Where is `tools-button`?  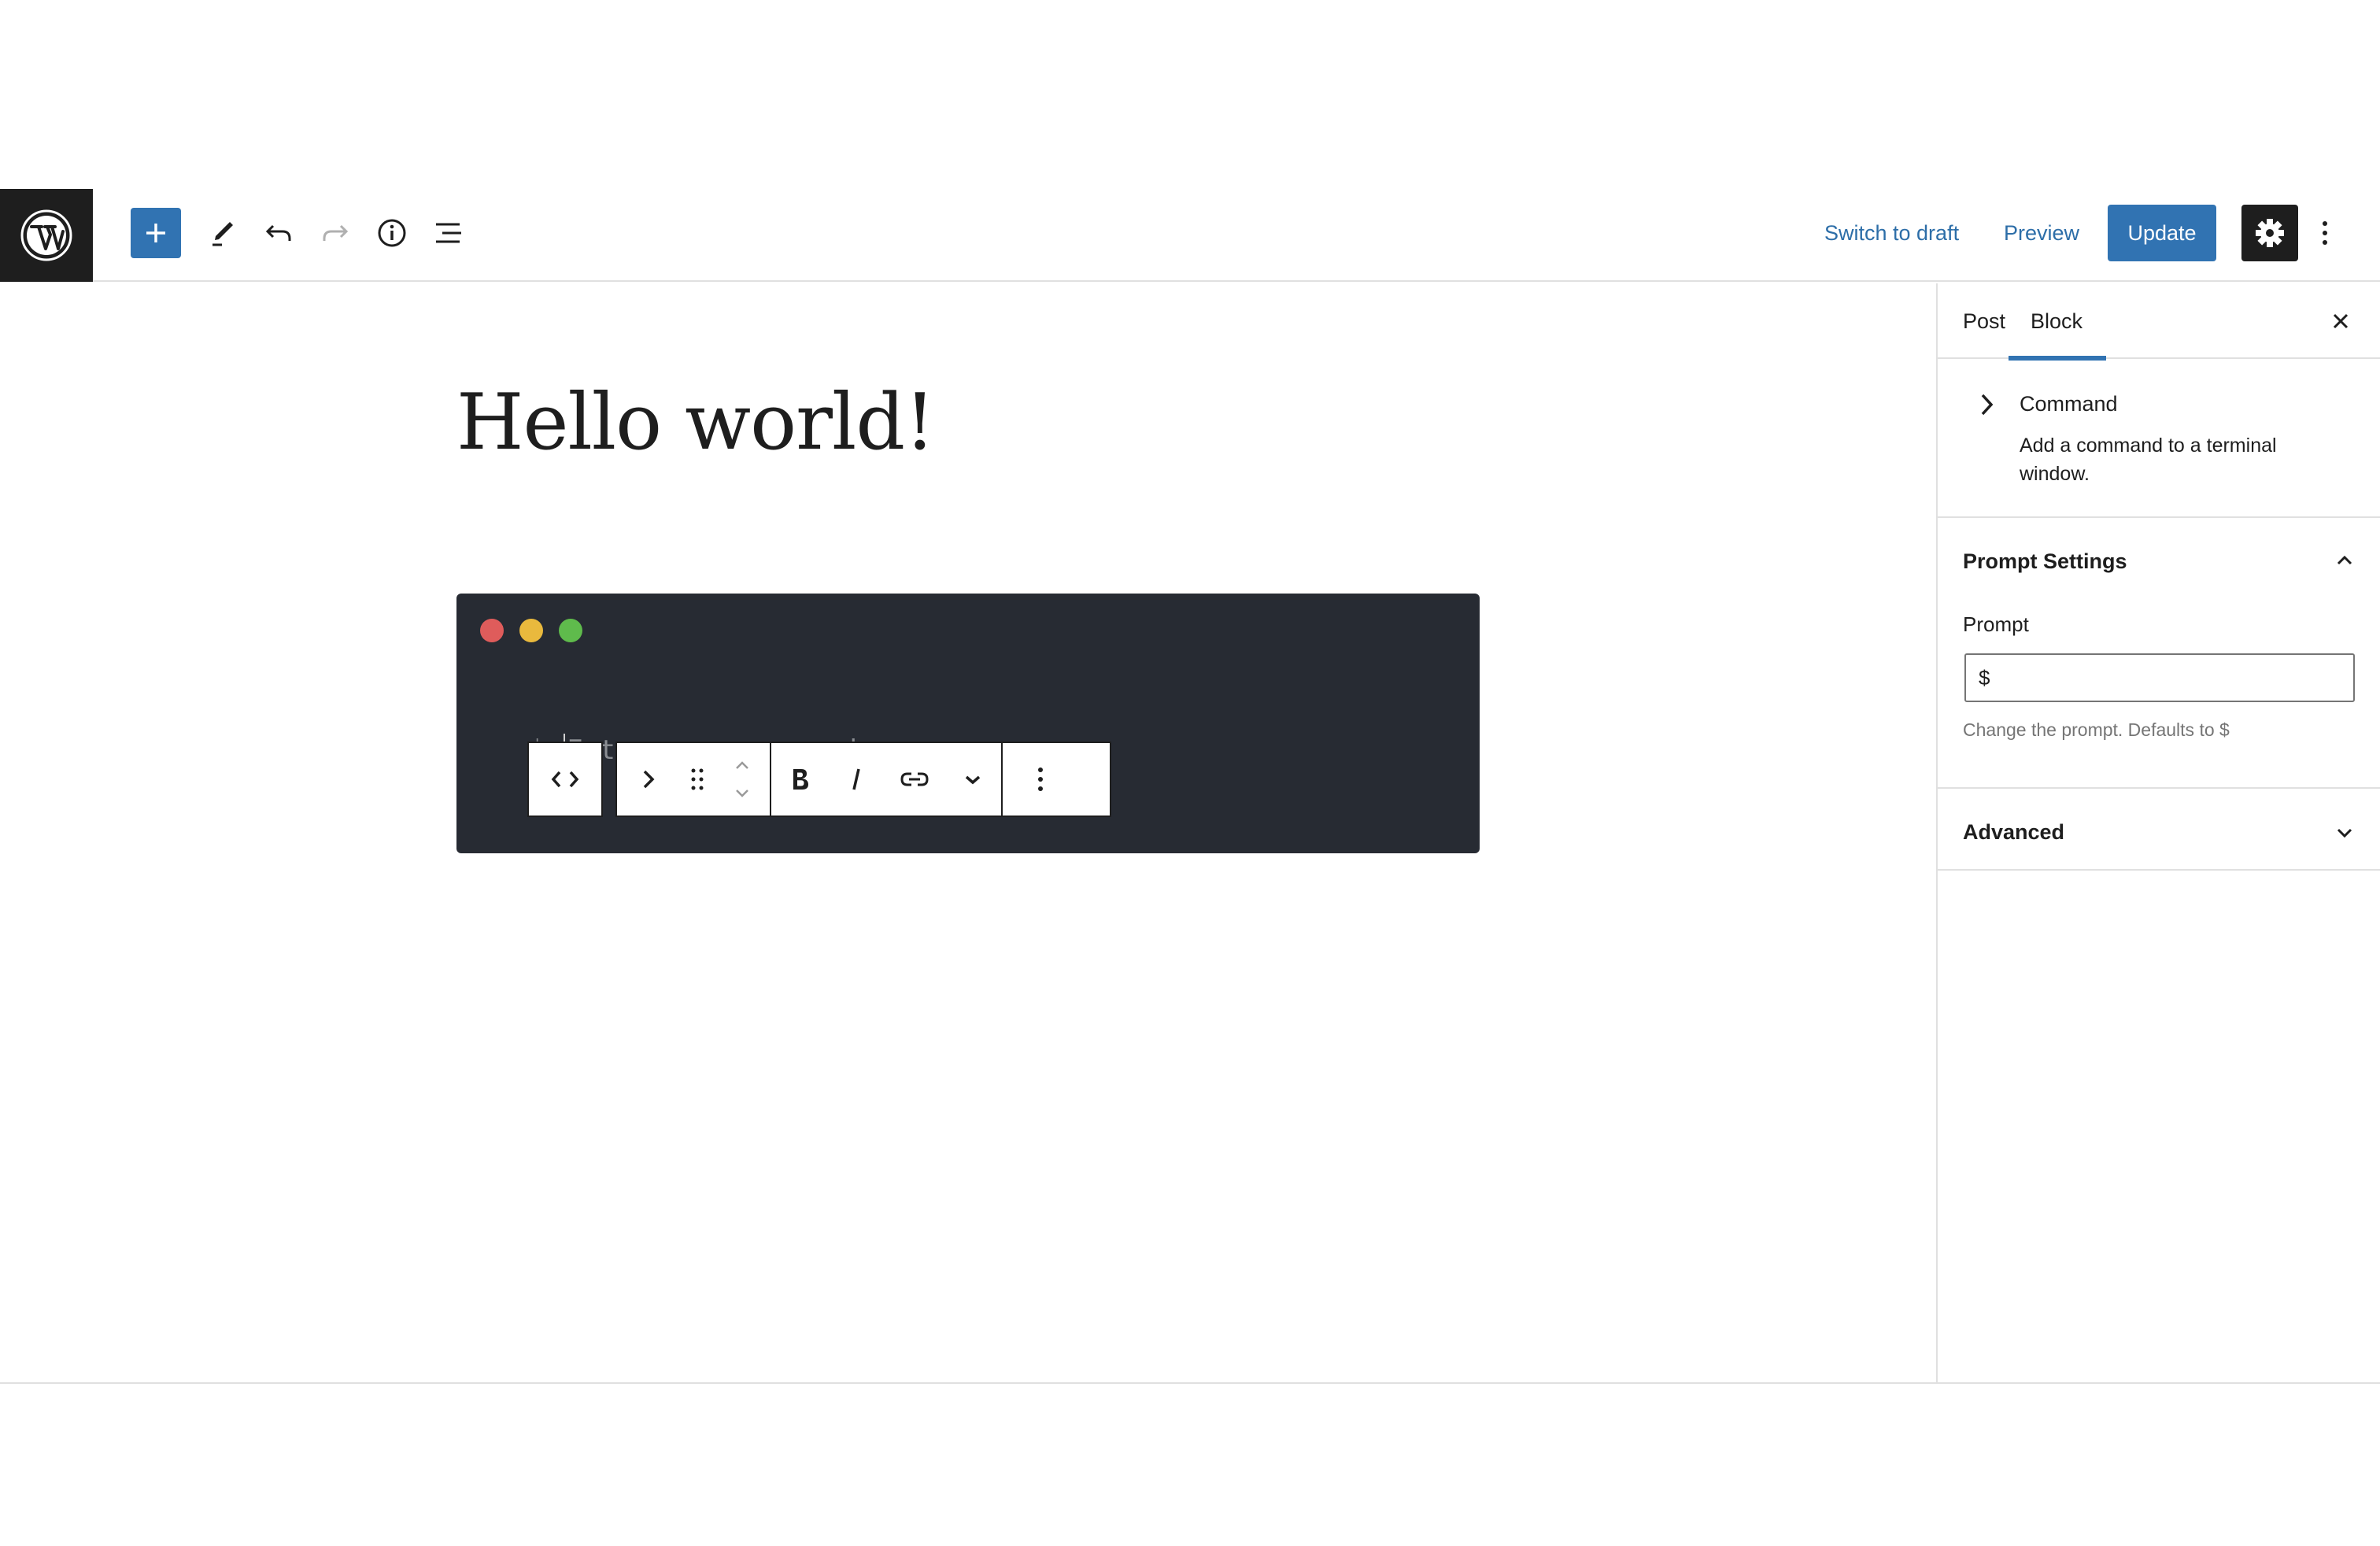 tools-button is located at coordinates (222, 233).